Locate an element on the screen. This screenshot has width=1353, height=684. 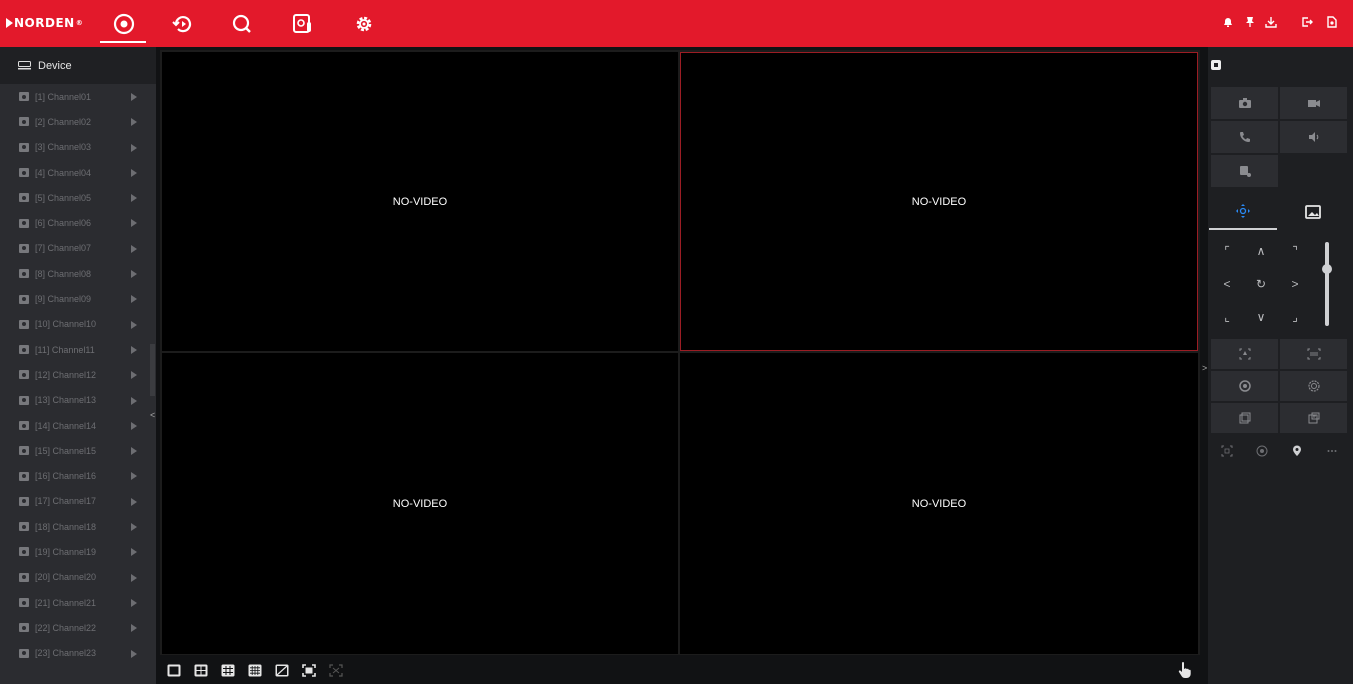
channel-item: [23] Channel23 is located at coordinates (75, 653).